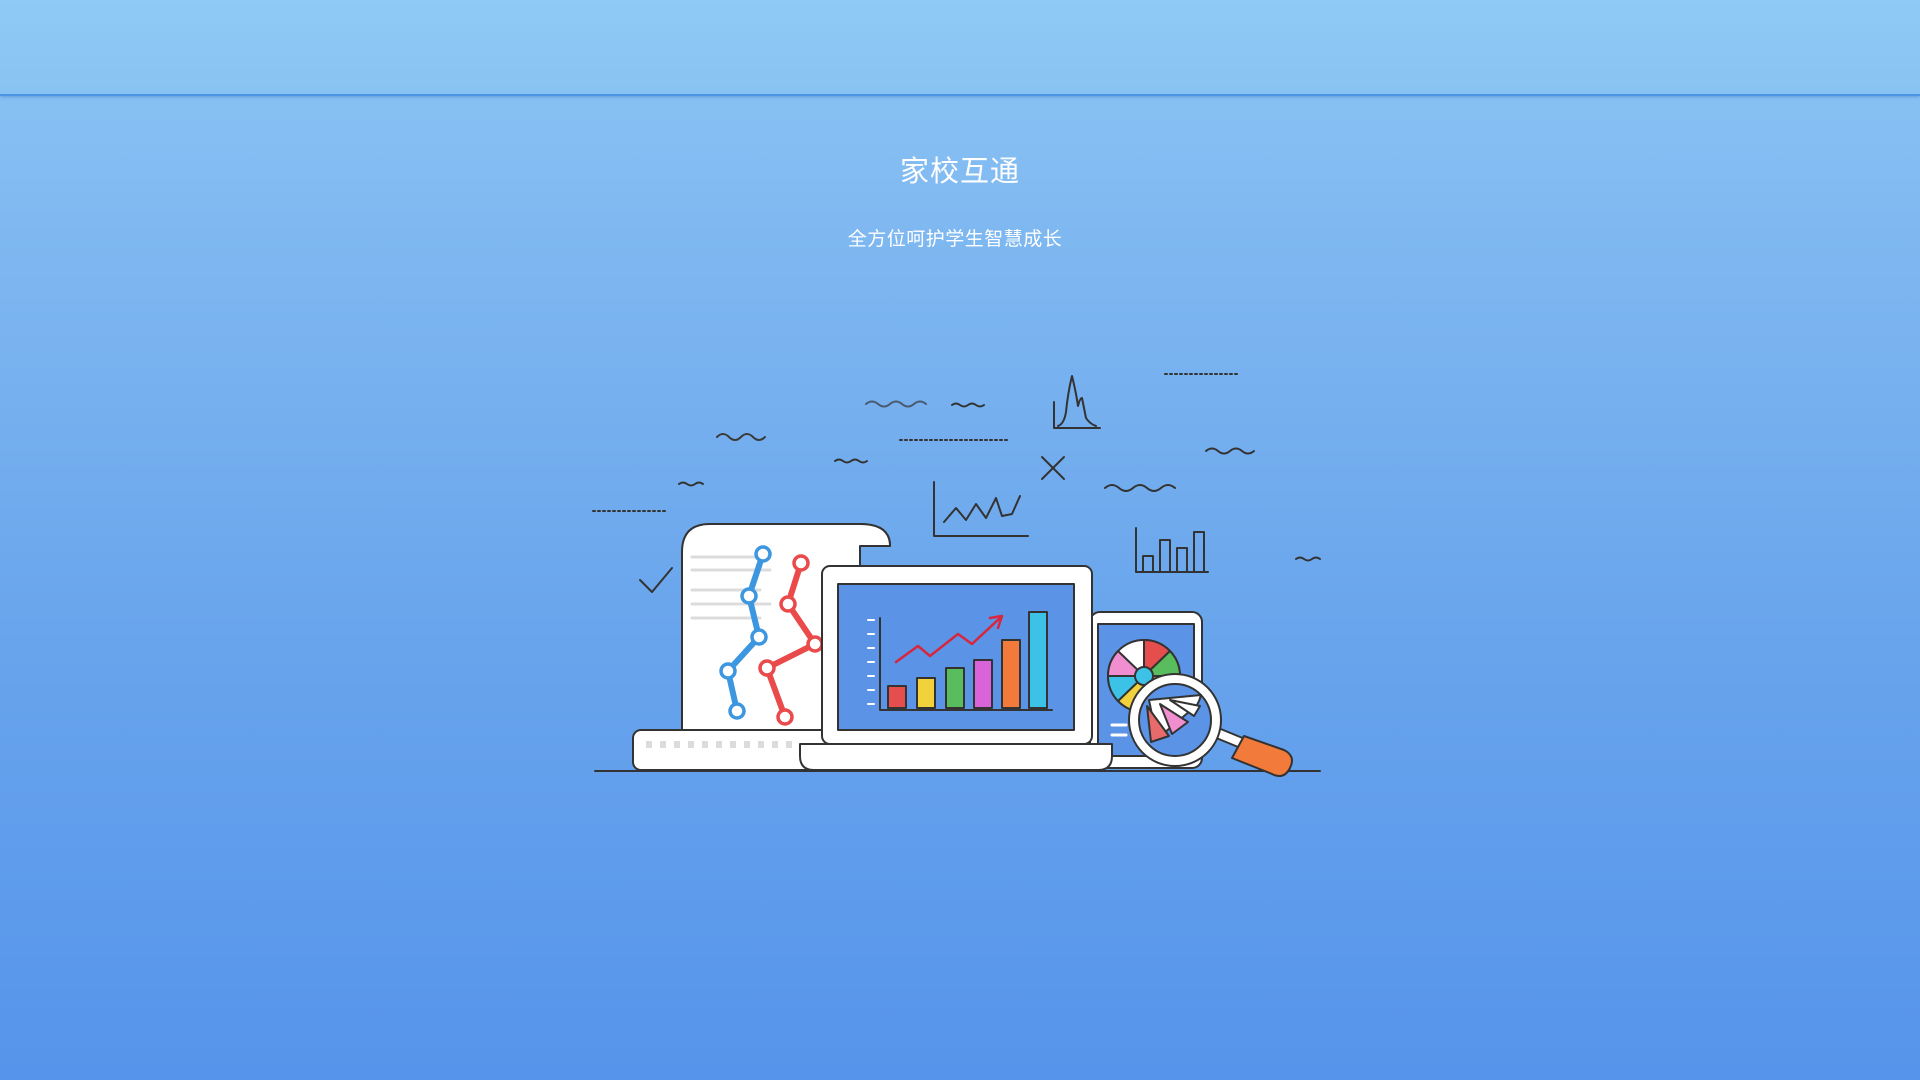 The height and width of the screenshot is (1080, 1920). I want to click on line-chart-icon, so click(981, 509).